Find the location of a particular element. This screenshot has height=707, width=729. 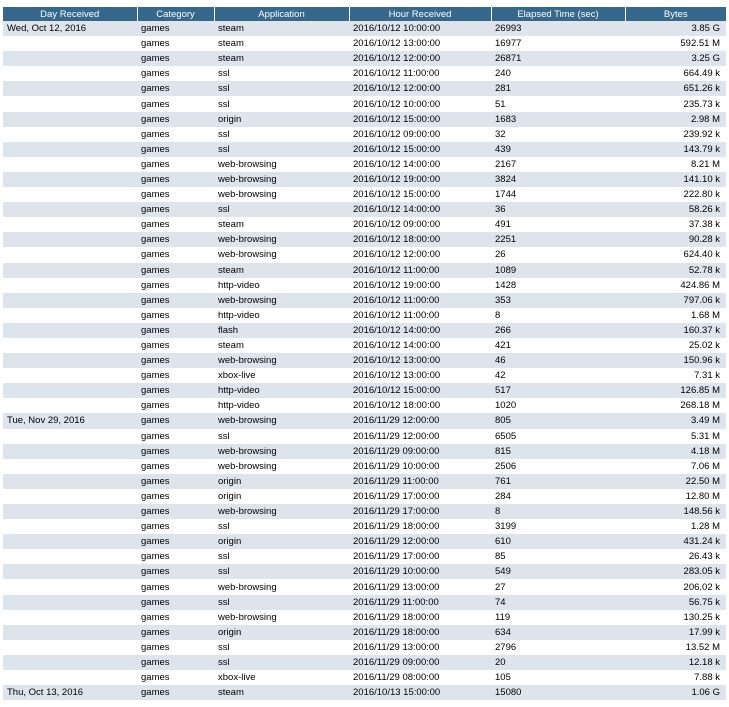

cell-bytes: 283.05 k is located at coordinates (675, 572).